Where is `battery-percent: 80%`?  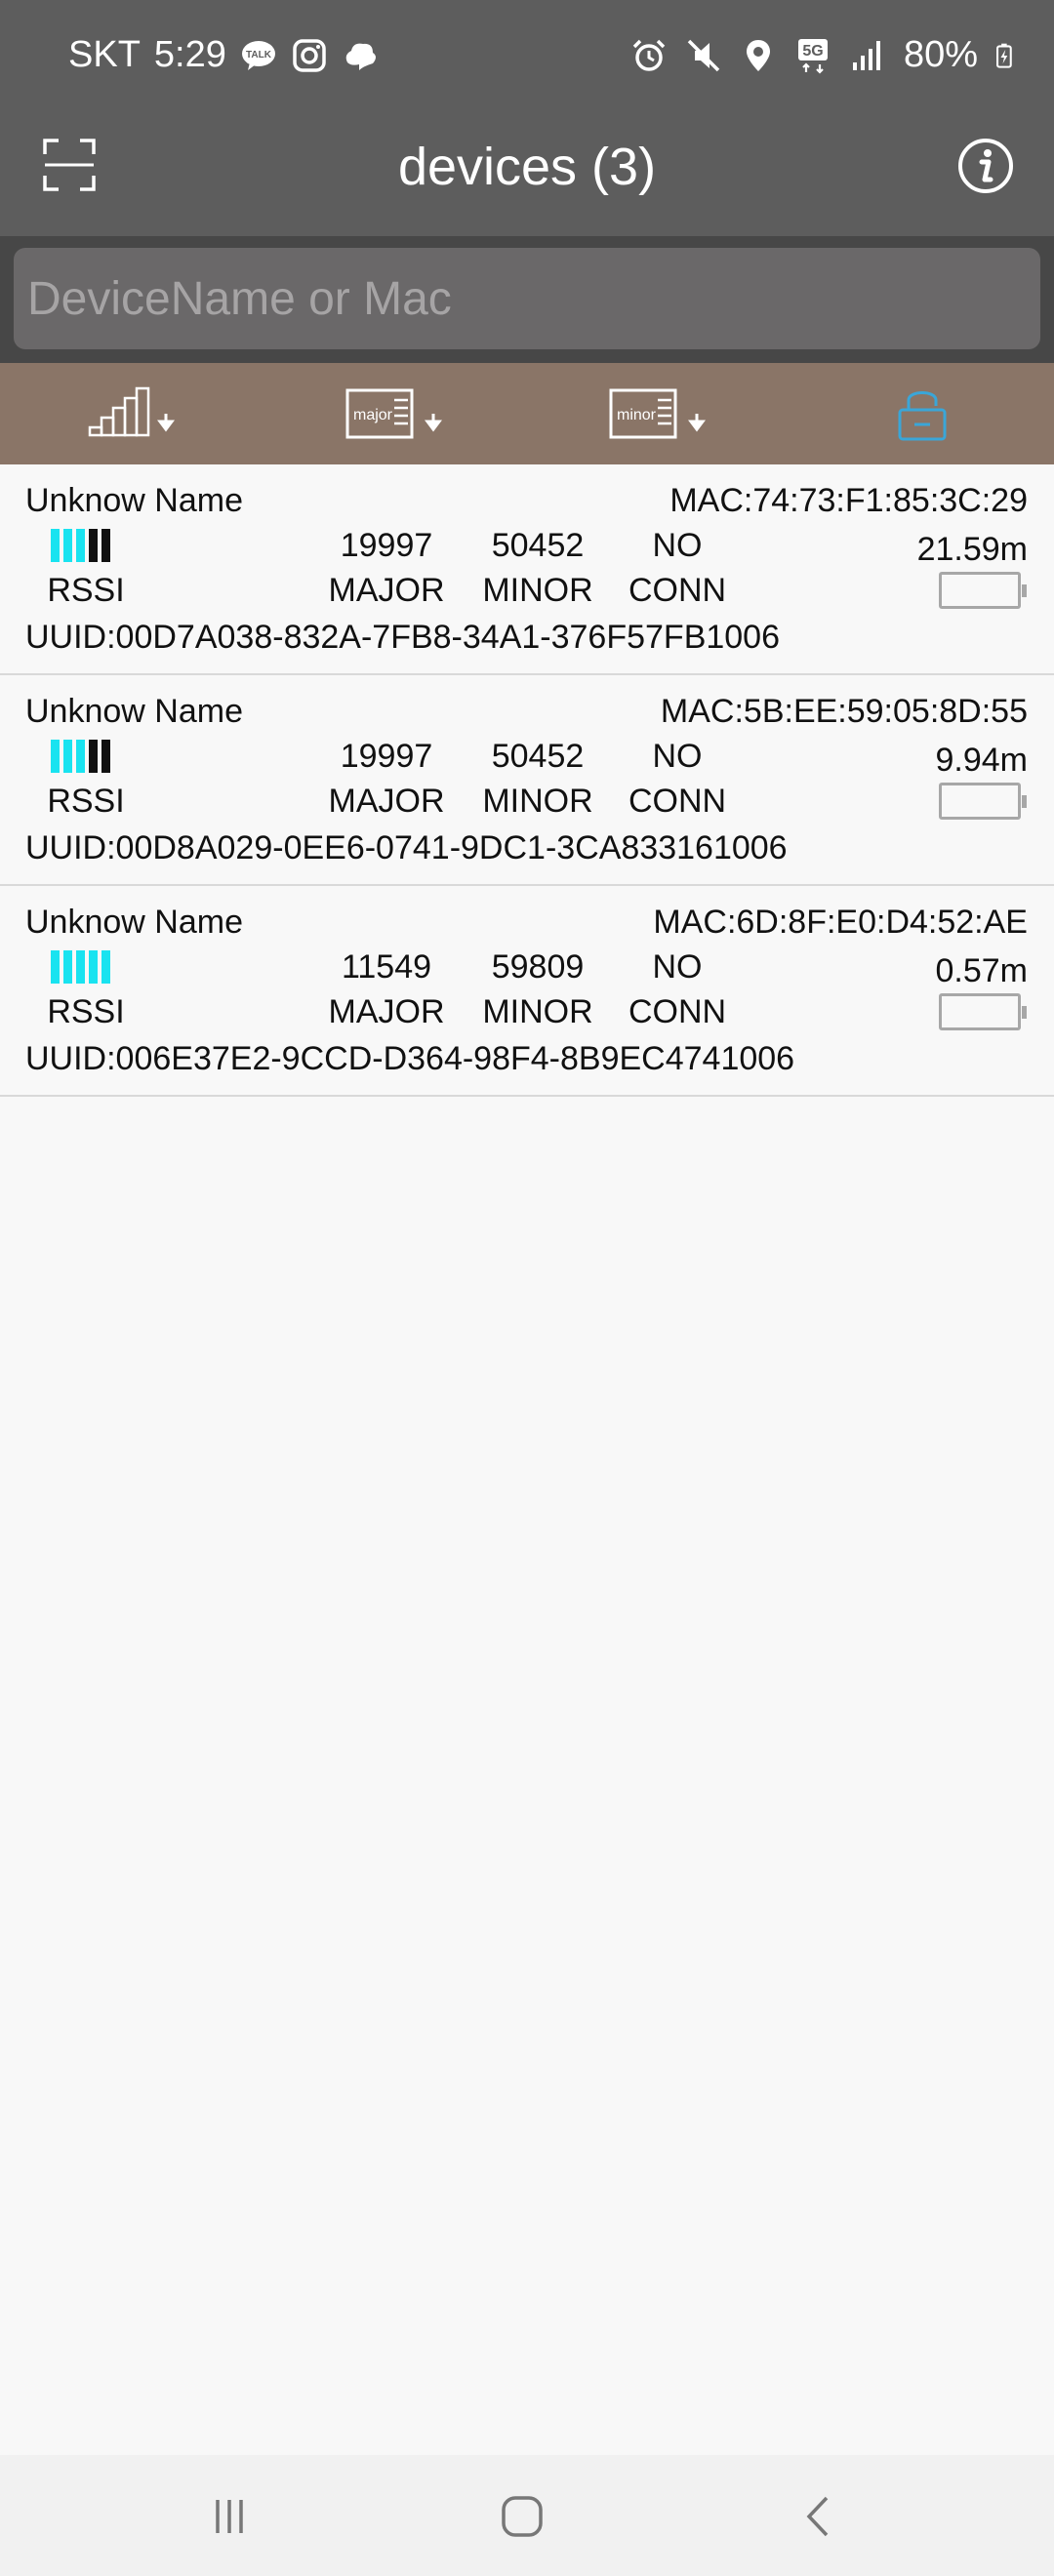
battery-percent: 80% is located at coordinates (941, 54).